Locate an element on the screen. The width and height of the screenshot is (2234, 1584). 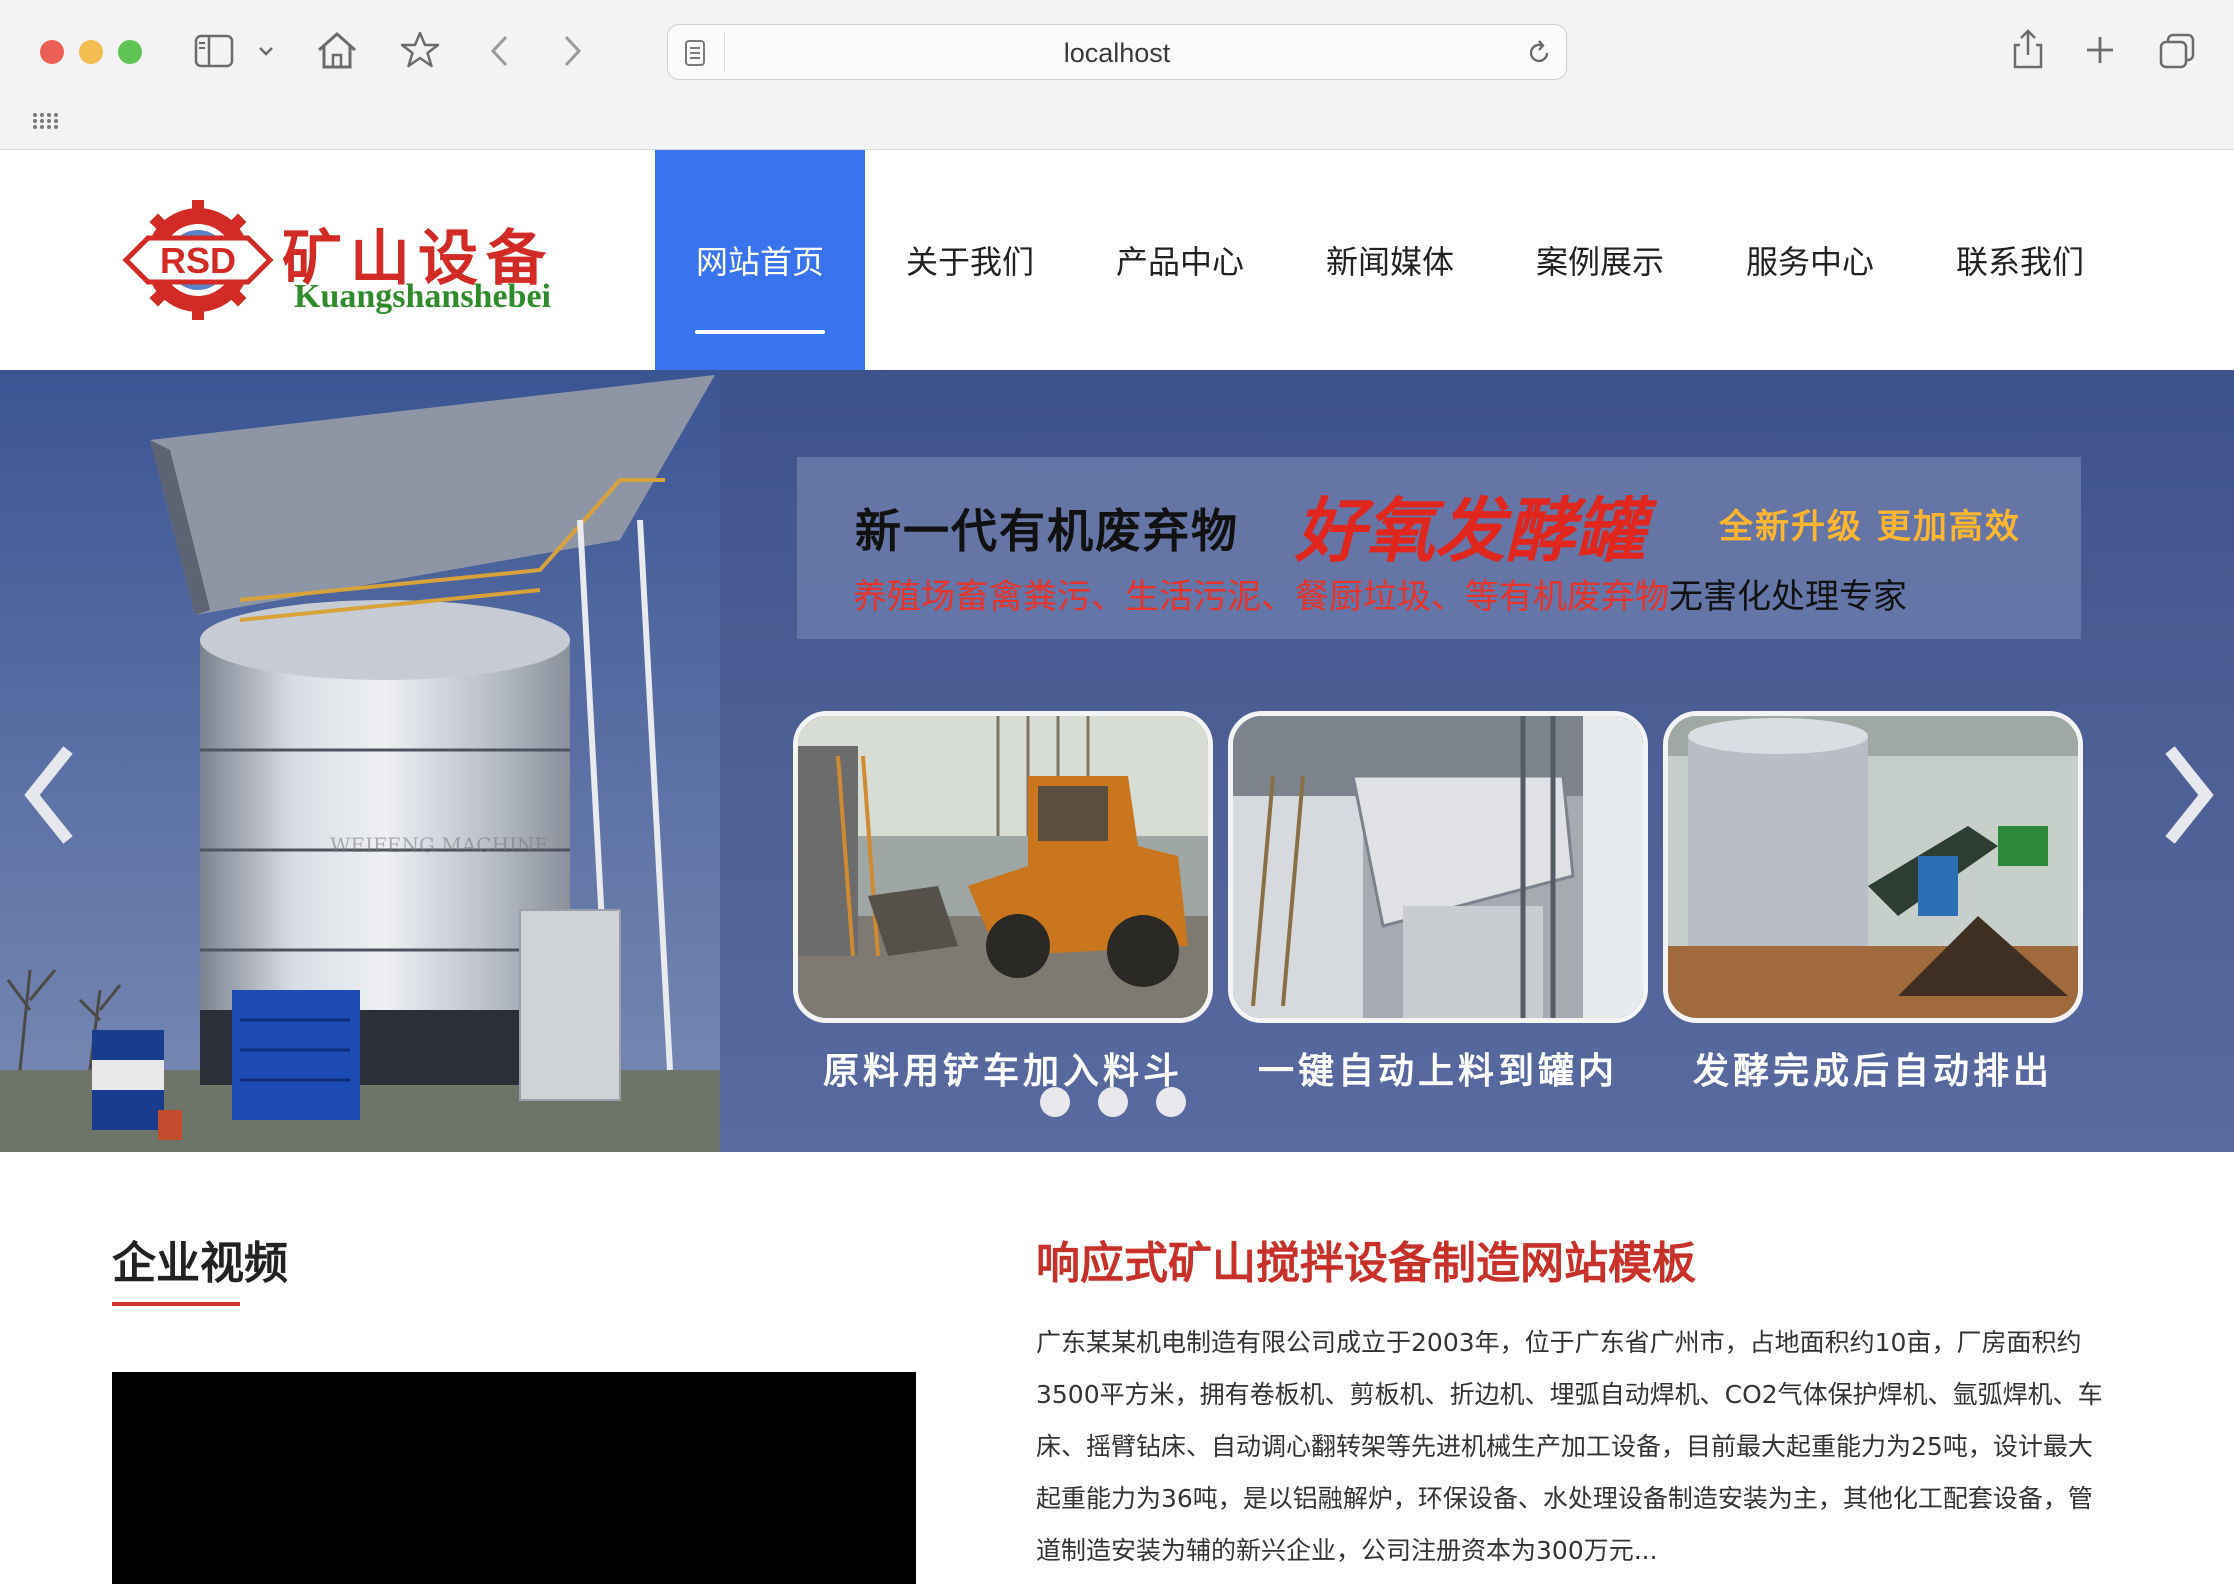
minimize-window-button is located at coordinates (91, 52).